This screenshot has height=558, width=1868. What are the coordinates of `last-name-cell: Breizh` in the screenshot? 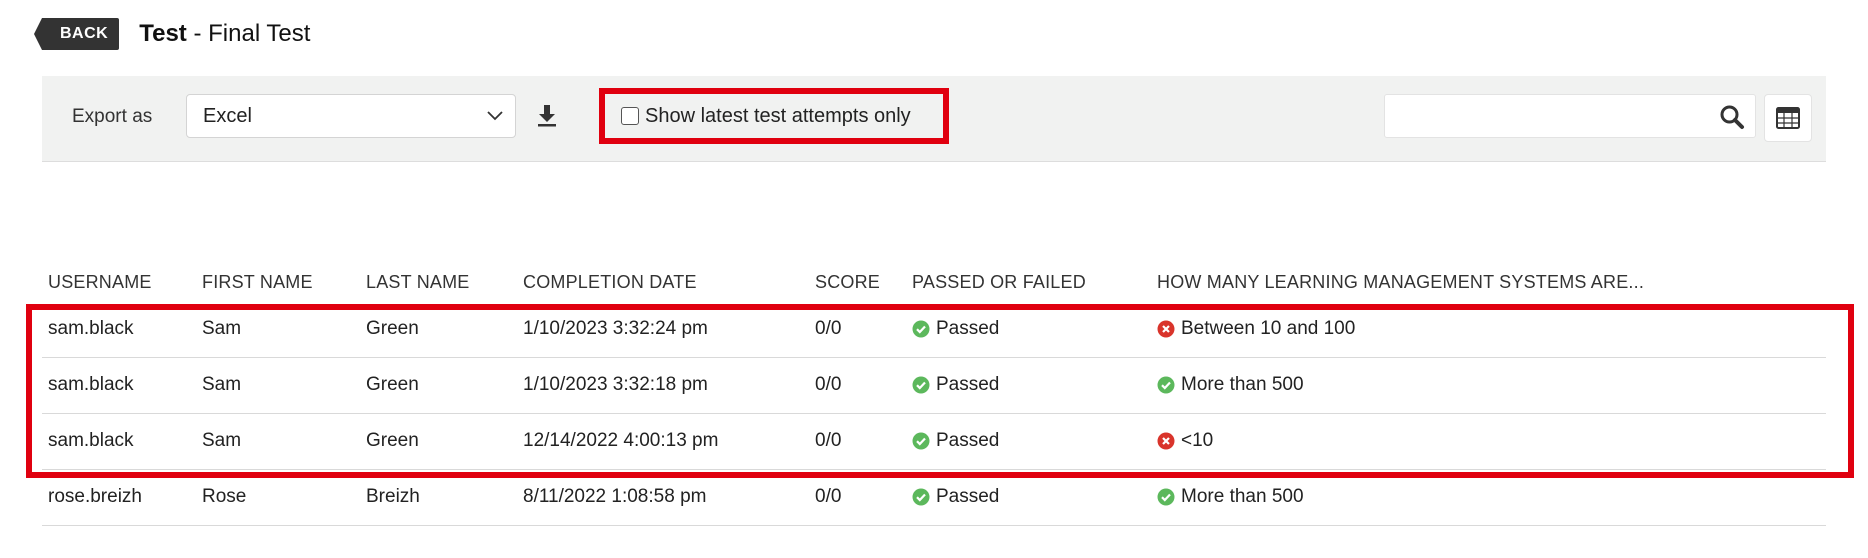 It's located at (393, 497).